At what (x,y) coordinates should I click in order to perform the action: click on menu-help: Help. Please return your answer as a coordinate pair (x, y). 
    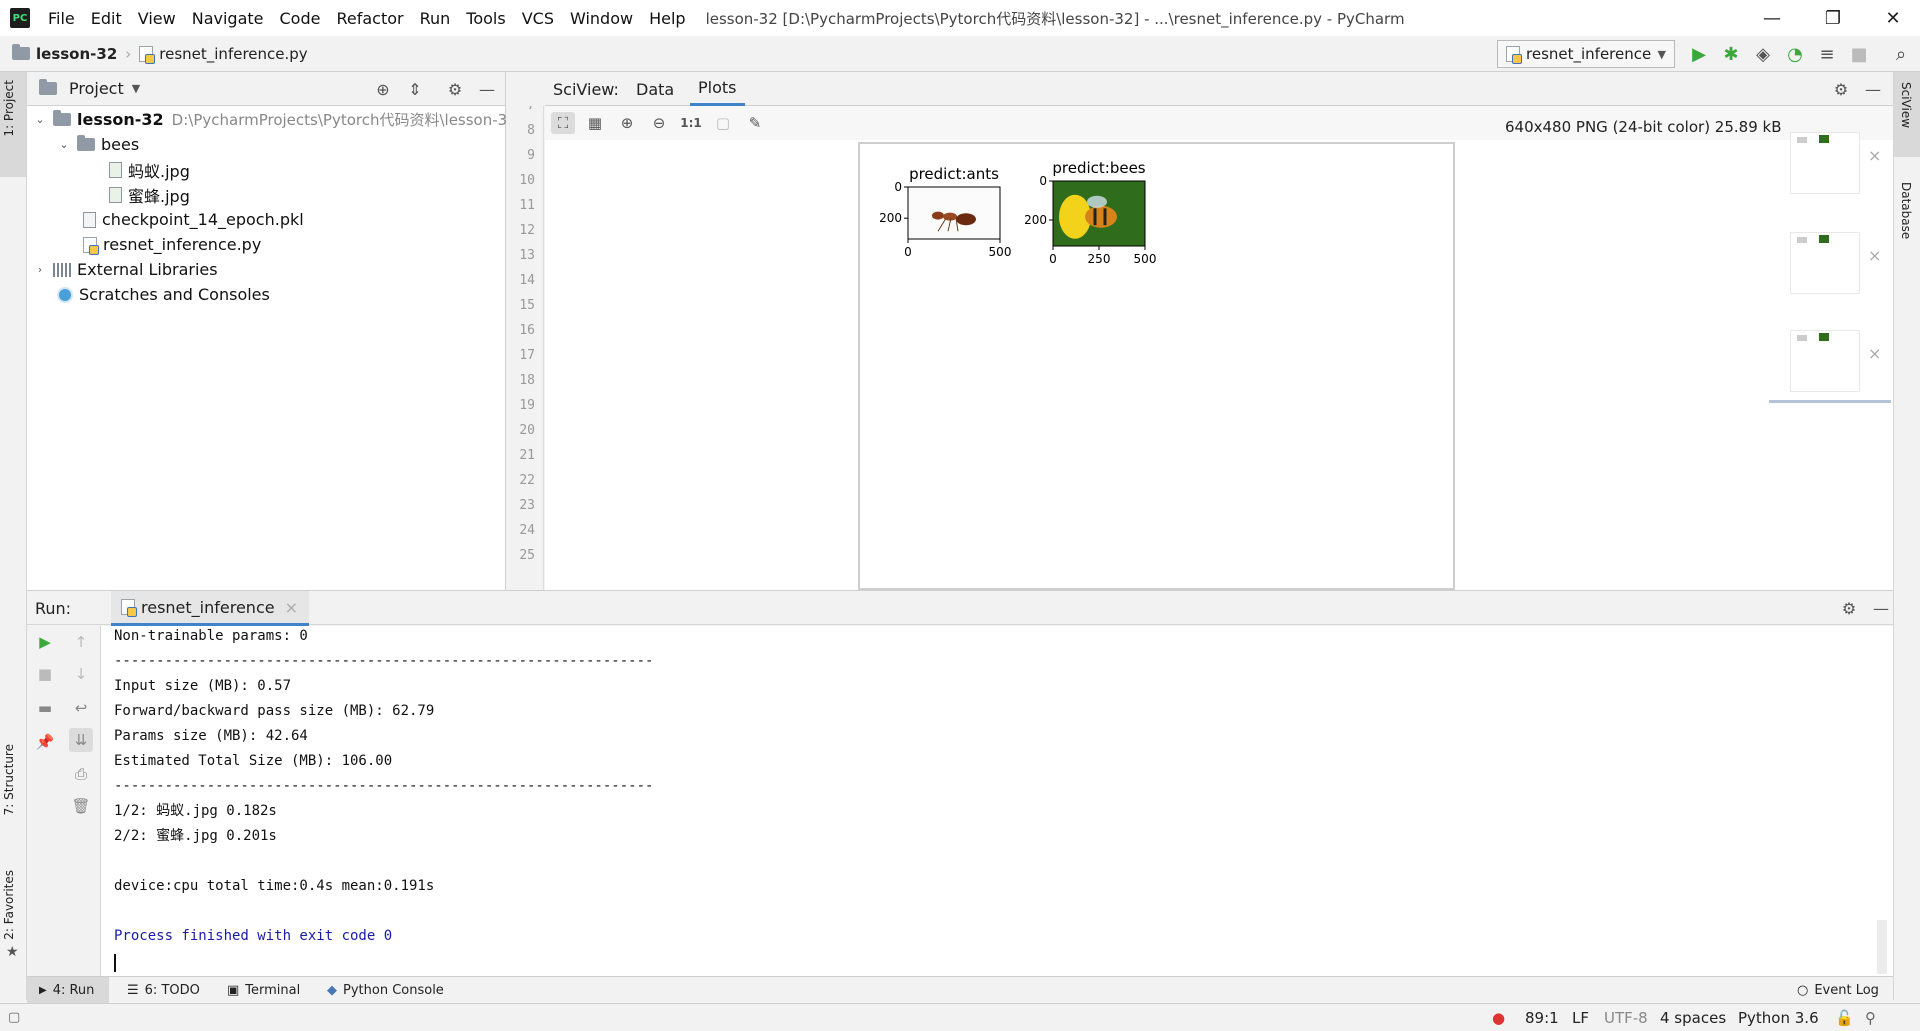
    Looking at the image, I should click on (667, 18).